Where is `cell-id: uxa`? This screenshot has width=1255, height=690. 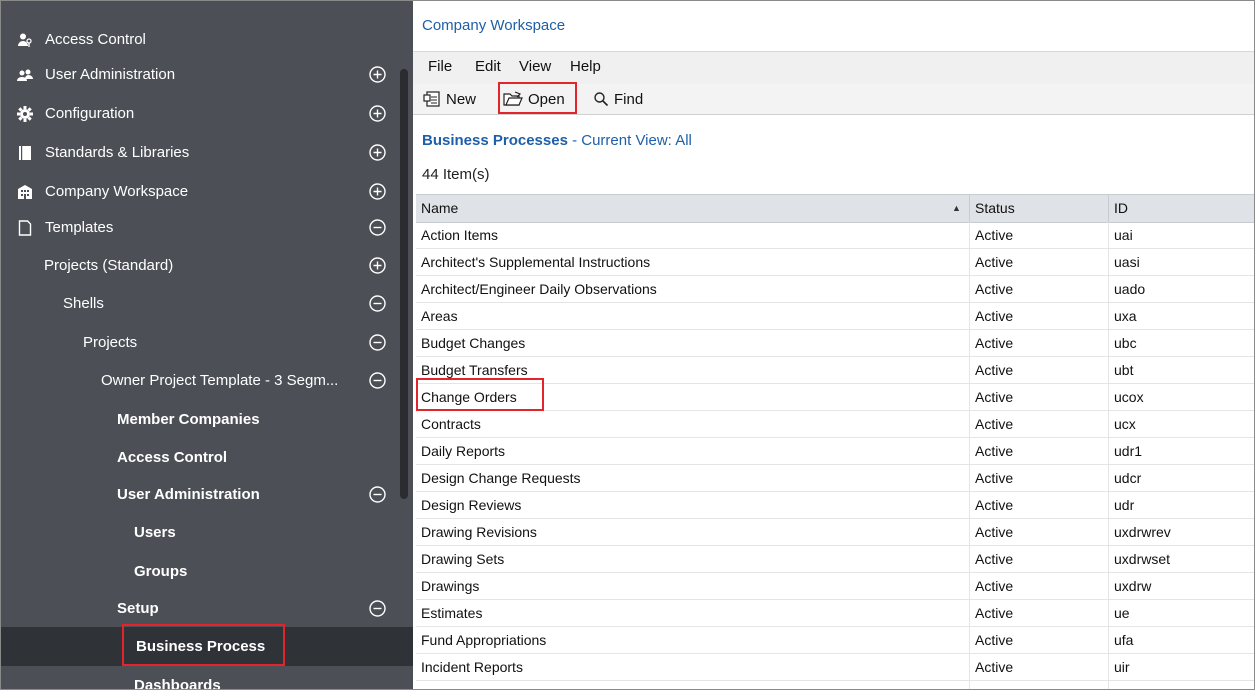 cell-id: uxa is located at coordinates (1125, 316).